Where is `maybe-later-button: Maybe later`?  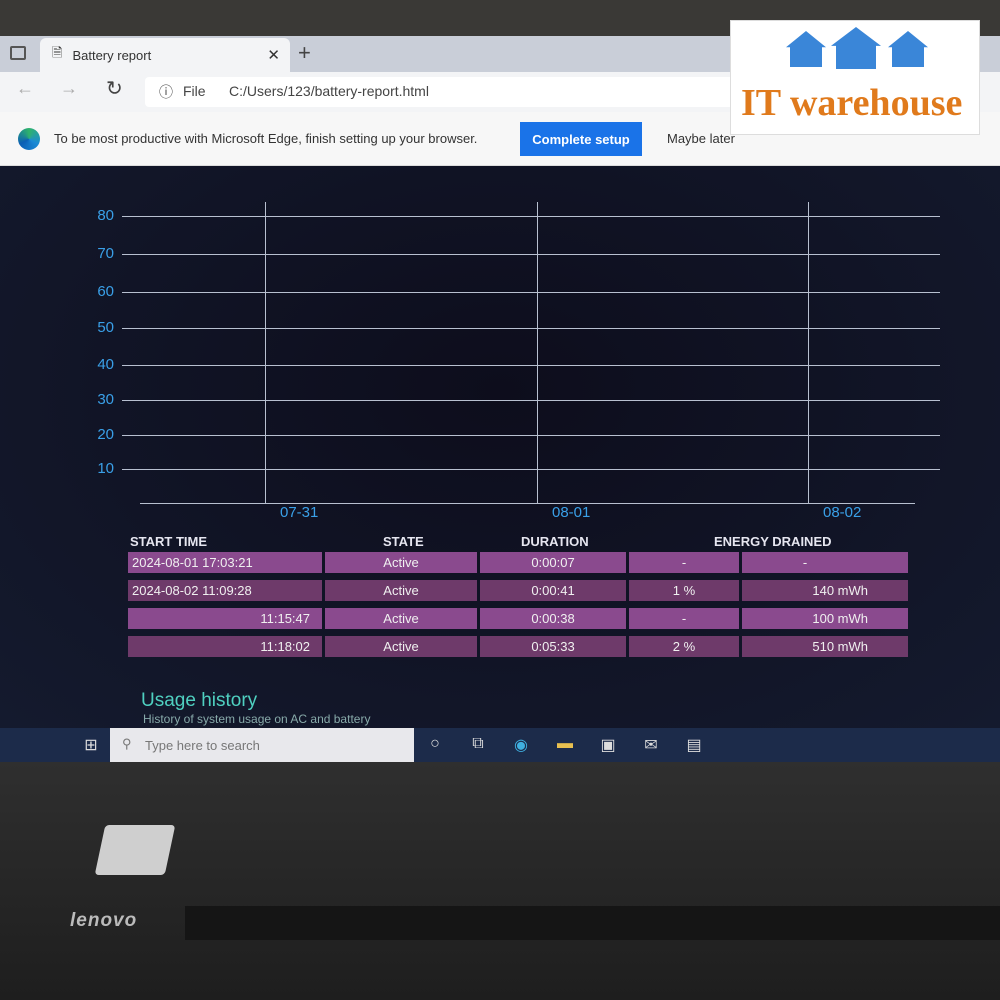 maybe-later-button: Maybe later is located at coordinates (701, 138).